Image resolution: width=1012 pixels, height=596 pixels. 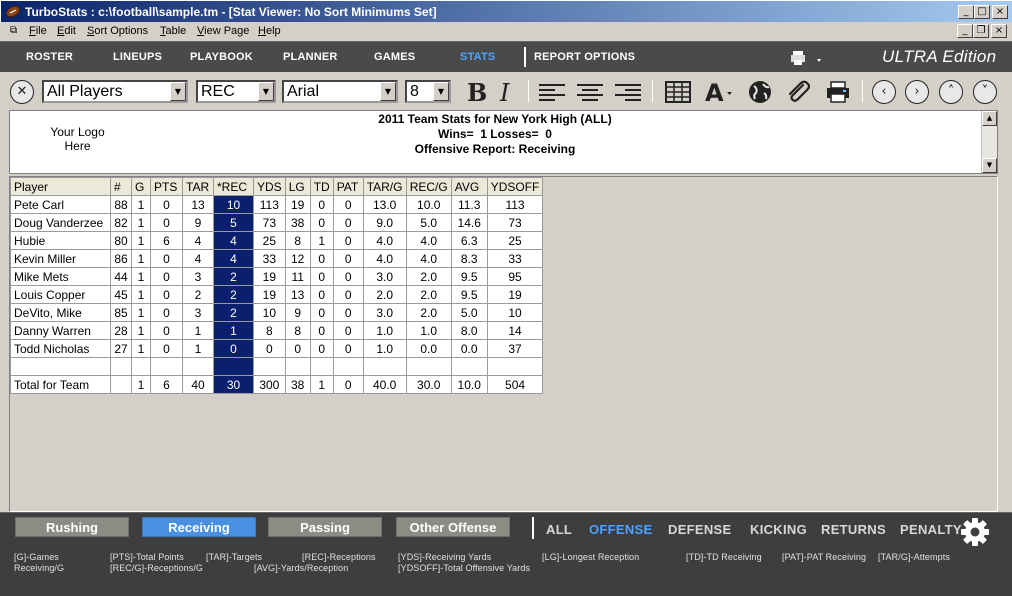 I want to click on font-family-select: Arial ▼, so click(x=340, y=91).